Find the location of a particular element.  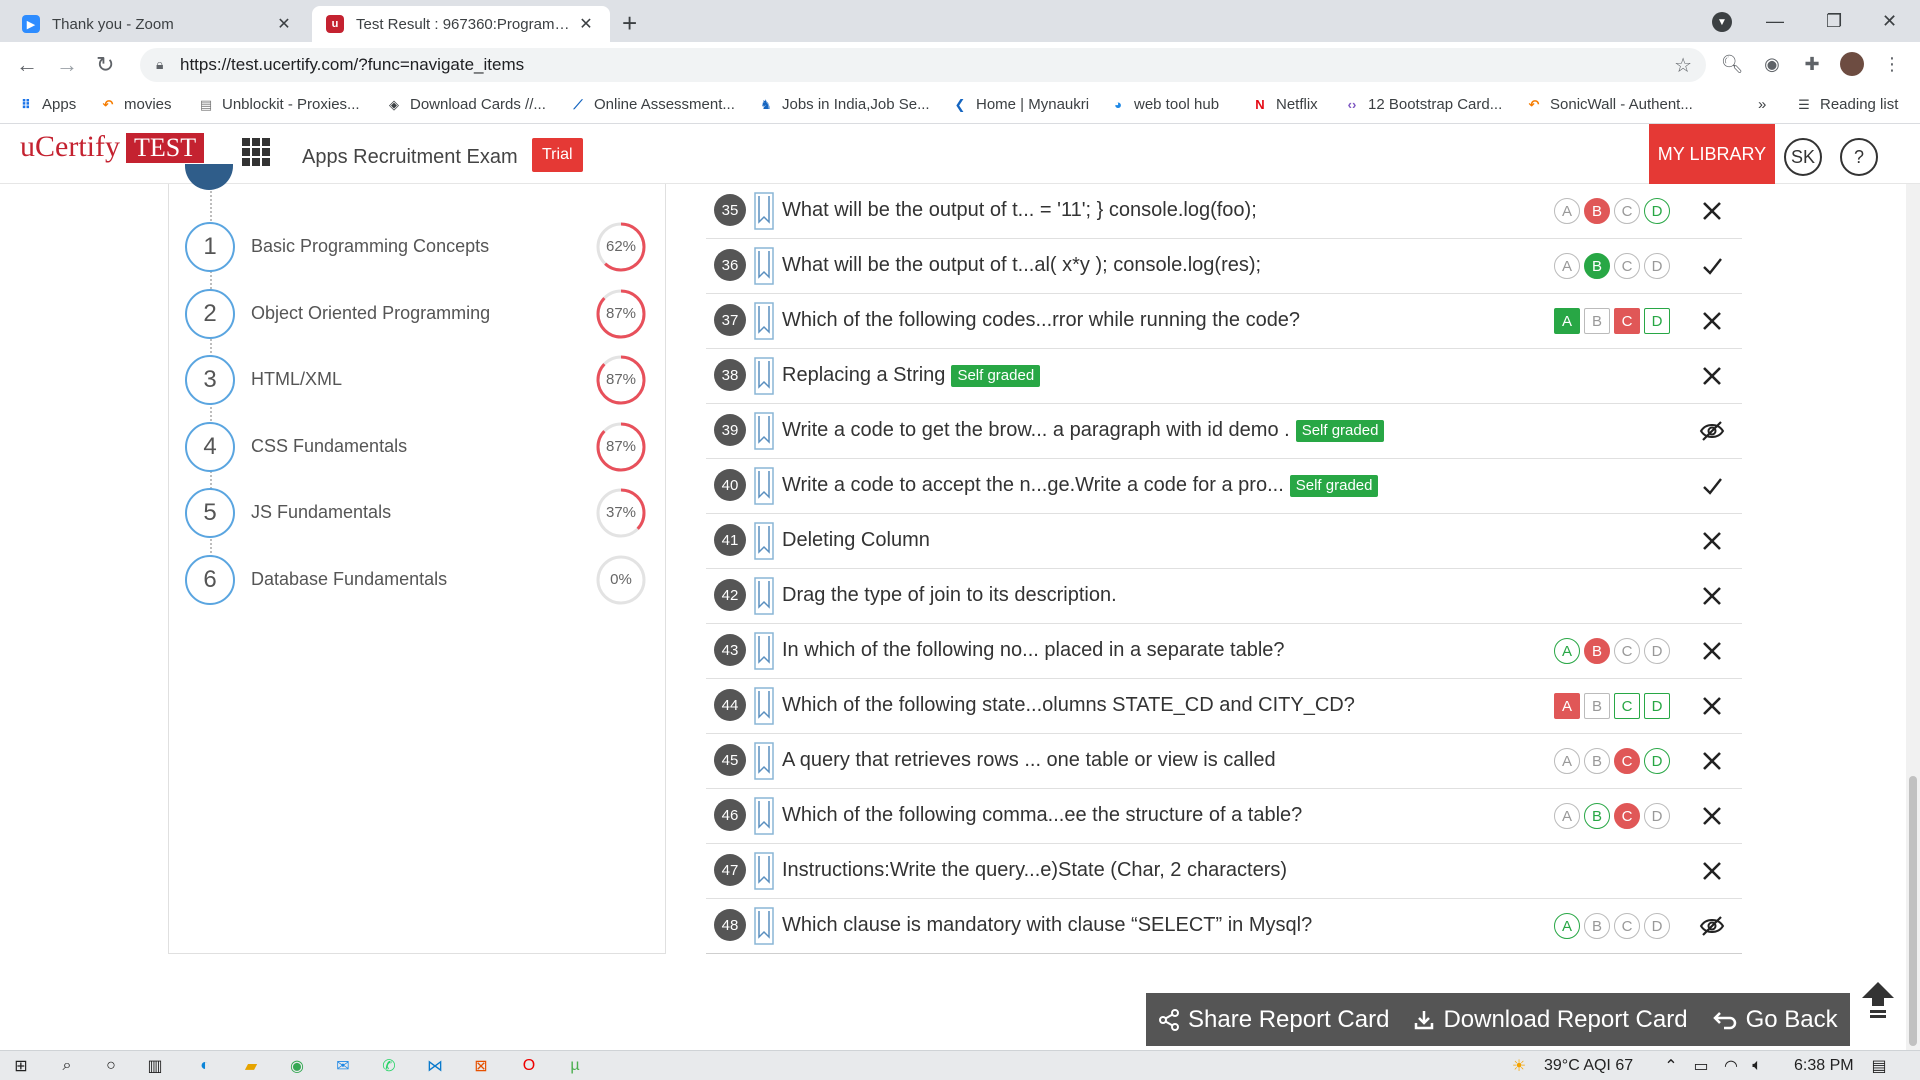

zoom-search-icon: 🔍︎ is located at coordinates (1732, 64).